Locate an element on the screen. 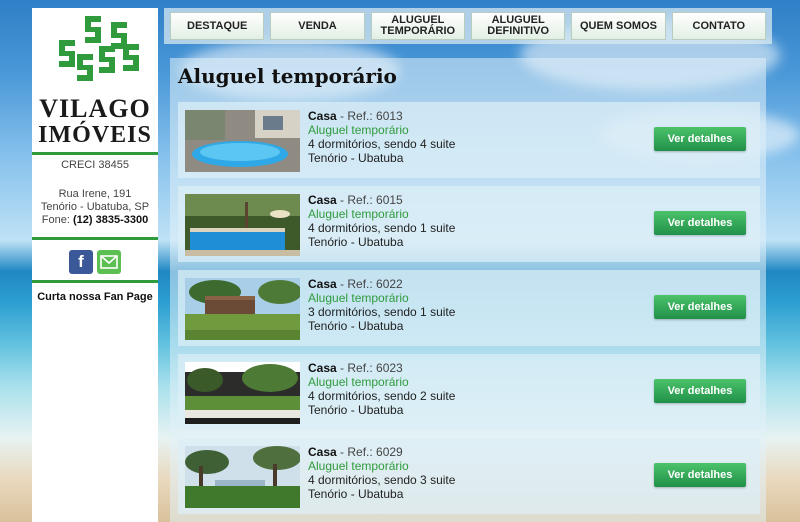 The image size is (800, 522). page-title: Aluguel temporário is located at coordinates (287, 76).